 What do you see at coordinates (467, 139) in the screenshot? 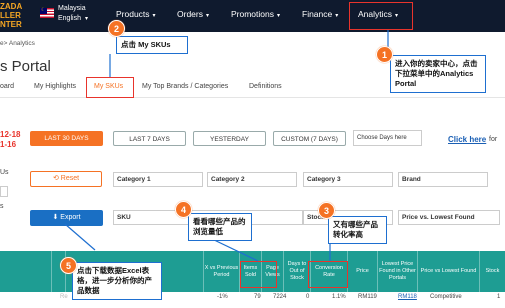
I see `click-here-link: Click here` at bounding box center [467, 139].